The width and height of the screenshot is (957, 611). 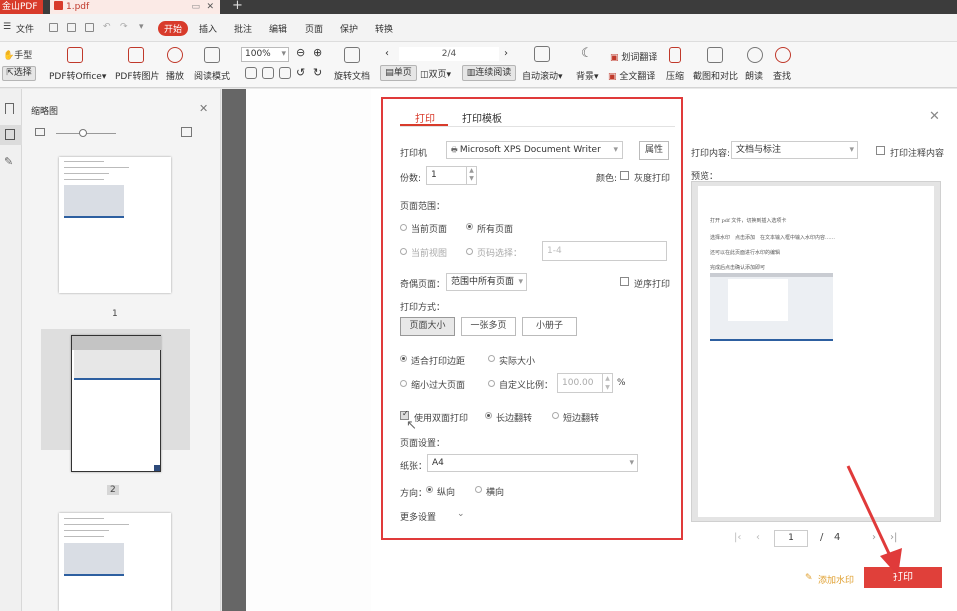 I want to click on menu-convert: 转换, so click(x=384, y=28).